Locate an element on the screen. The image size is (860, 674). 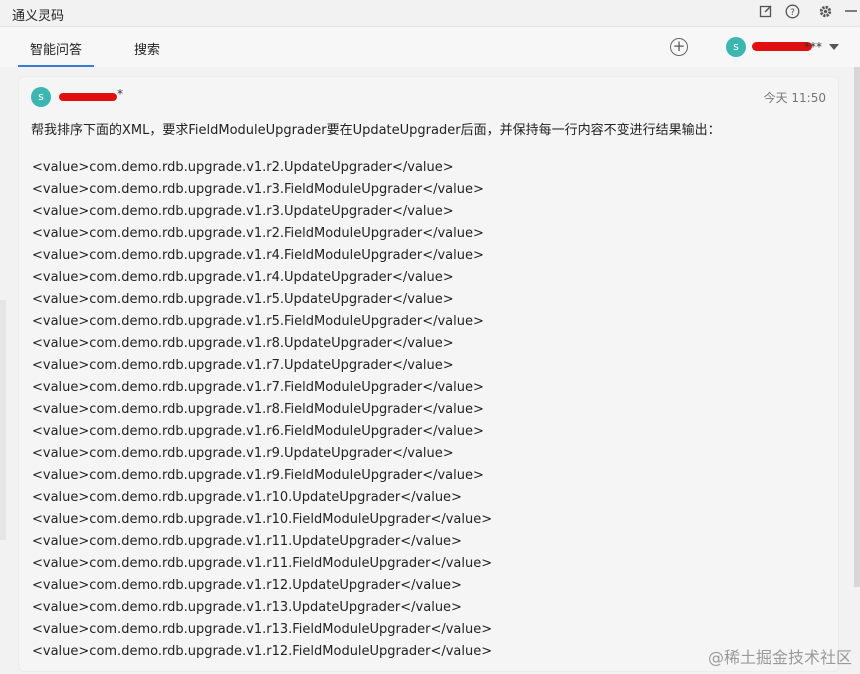
message-time: 今天 11:50 is located at coordinates (794, 98).